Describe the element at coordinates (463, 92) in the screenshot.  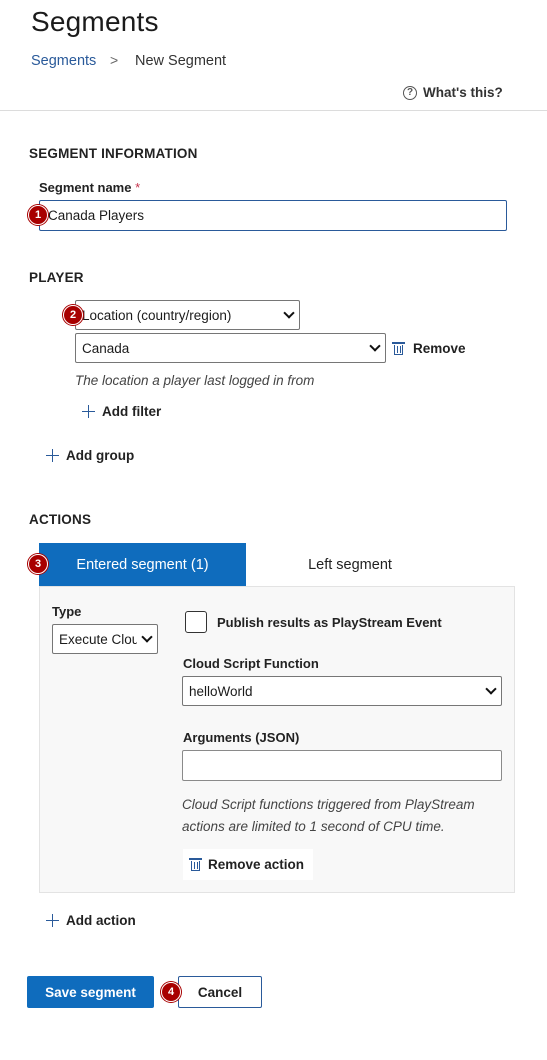
I see `whats-this-label: What's this?` at that location.